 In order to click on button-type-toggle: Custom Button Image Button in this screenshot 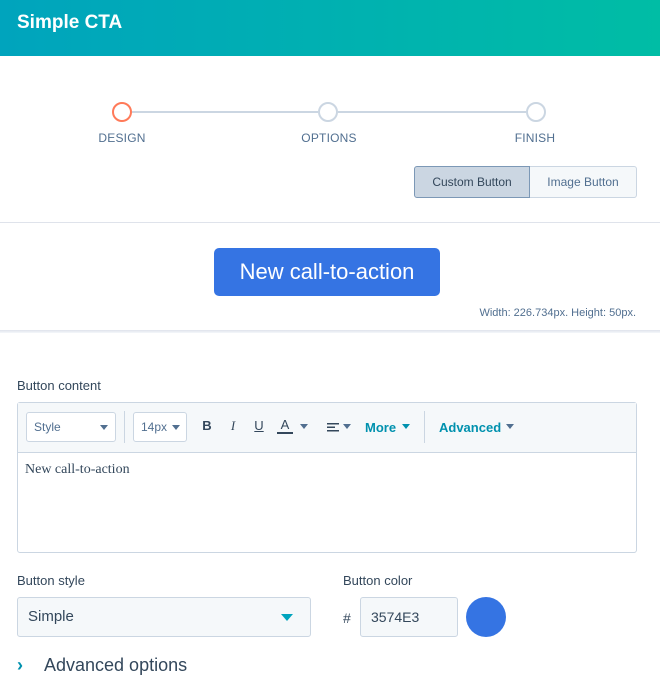, I will do `click(525, 182)`.